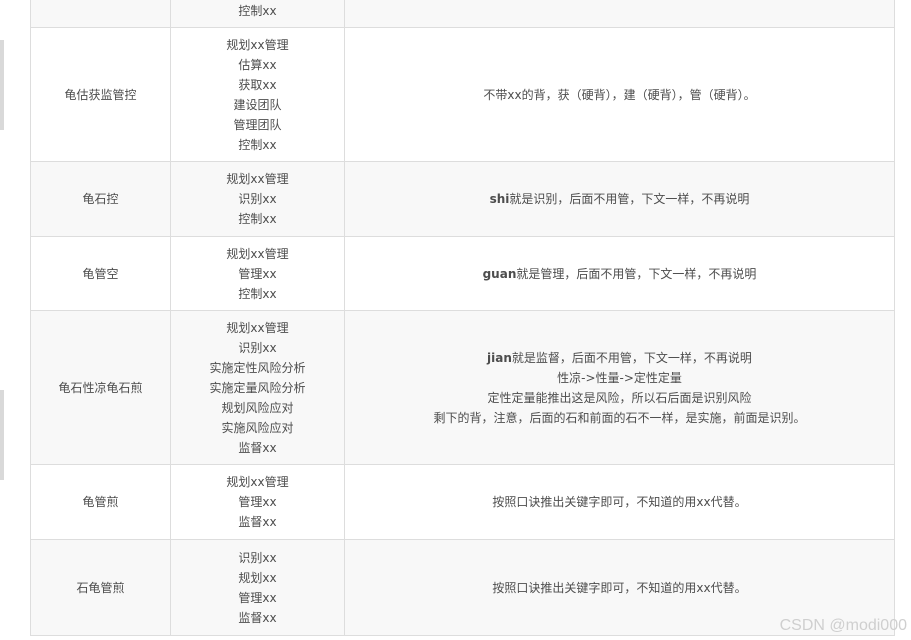  I want to click on explanation-text: 性凉->性量->定性定量, so click(619, 377).